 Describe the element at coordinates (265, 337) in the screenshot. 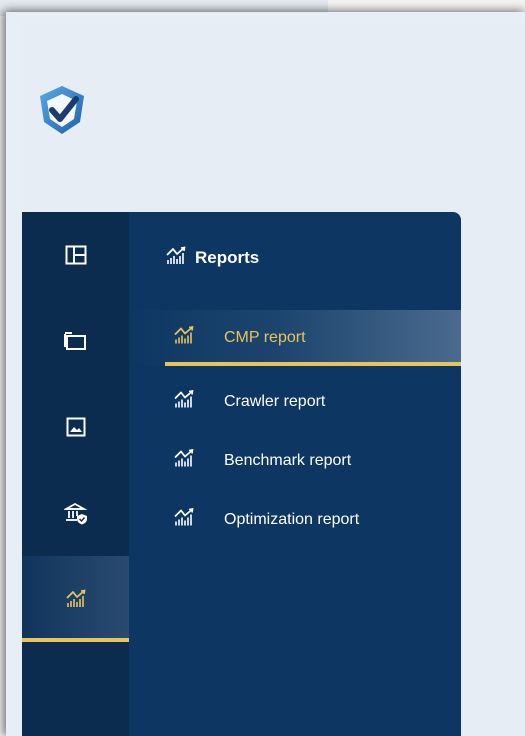

I see `menu-item-label: CMP report` at that location.